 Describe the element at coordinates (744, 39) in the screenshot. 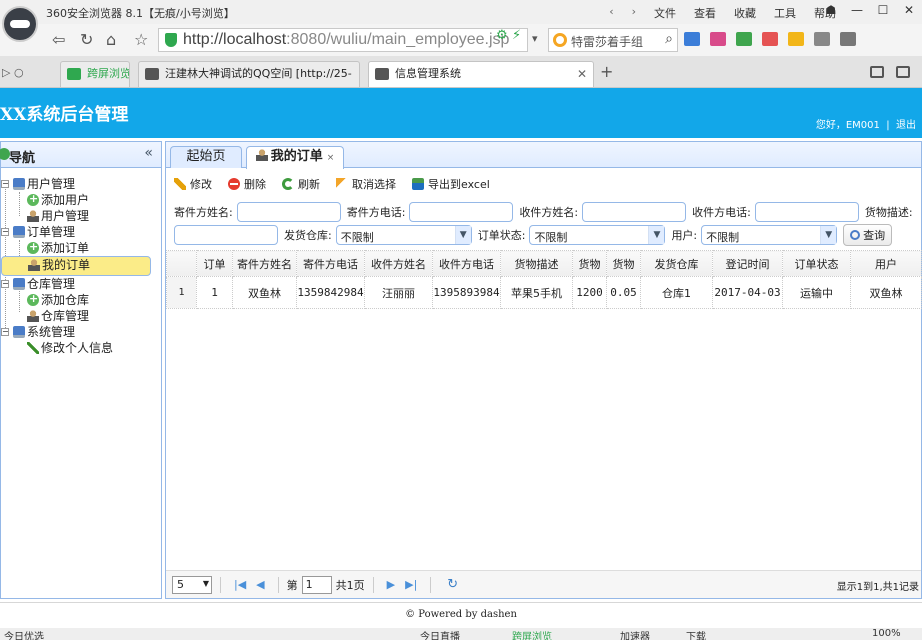

I see `guard-icon` at that location.